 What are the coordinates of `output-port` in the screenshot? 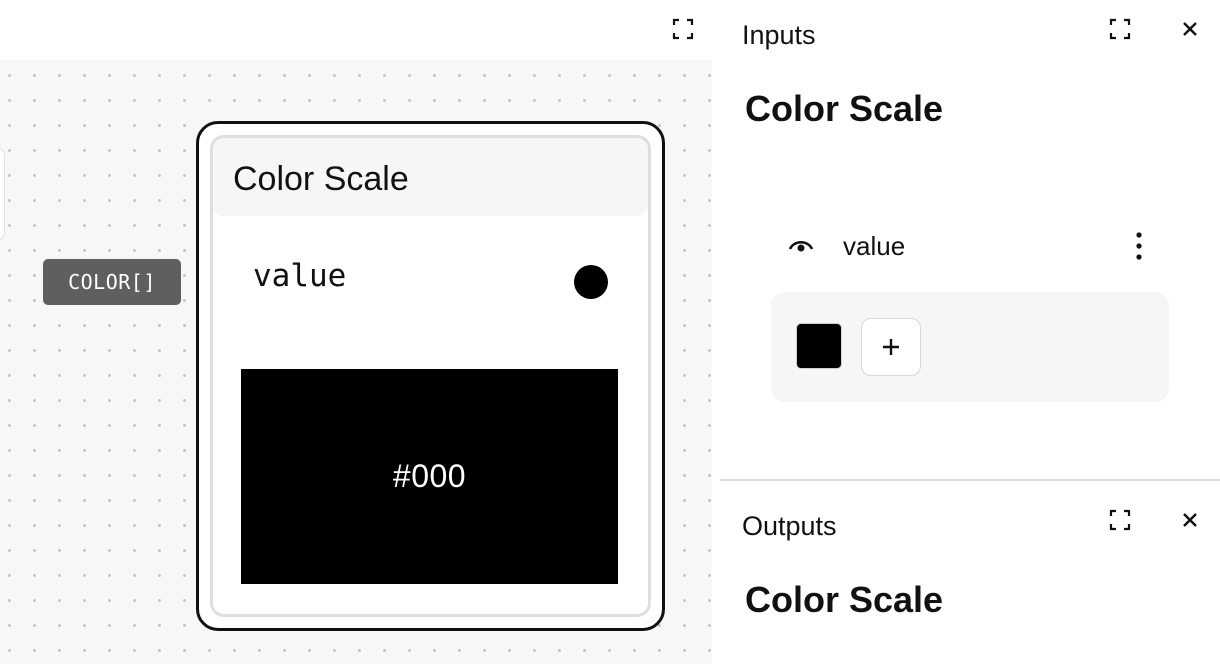 It's located at (591, 282).